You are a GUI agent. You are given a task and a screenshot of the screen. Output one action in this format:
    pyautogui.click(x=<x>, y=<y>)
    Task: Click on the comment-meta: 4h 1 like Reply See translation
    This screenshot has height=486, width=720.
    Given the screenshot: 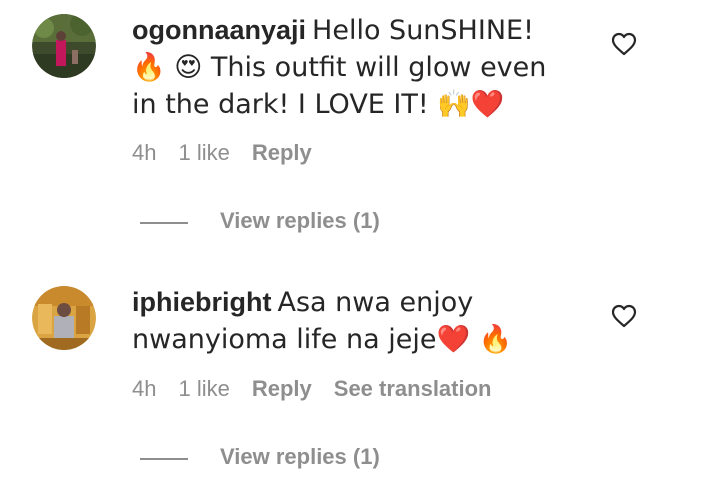 What is the action you would take?
    pyautogui.click(x=322, y=389)
    